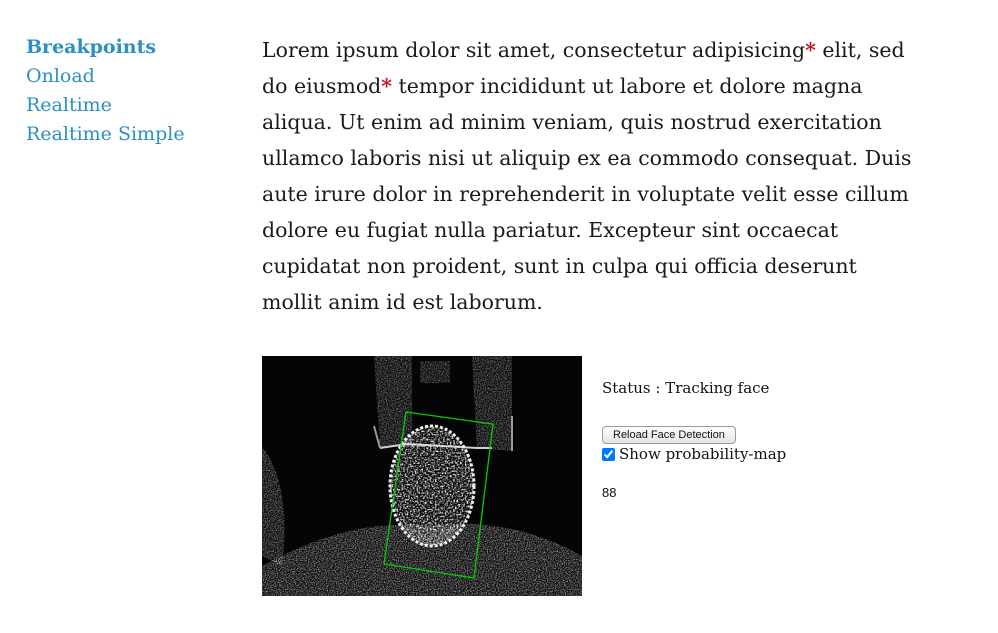  I want to click on text-segment: do eiusmod, so click(322, 86).